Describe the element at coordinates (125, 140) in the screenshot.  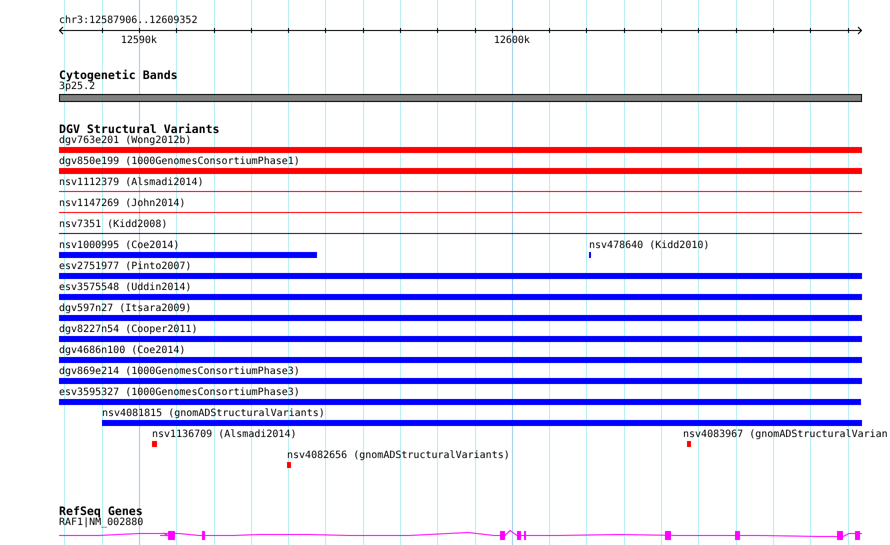
I see `variant-label: dgv763e201 (Wong2012b)` at that location.